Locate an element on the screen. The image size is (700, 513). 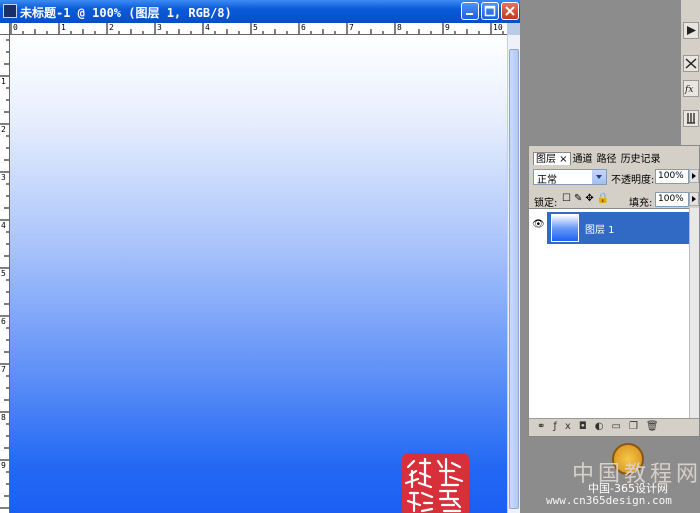
options-tool-column: fx is located at coordinates (690, 75).